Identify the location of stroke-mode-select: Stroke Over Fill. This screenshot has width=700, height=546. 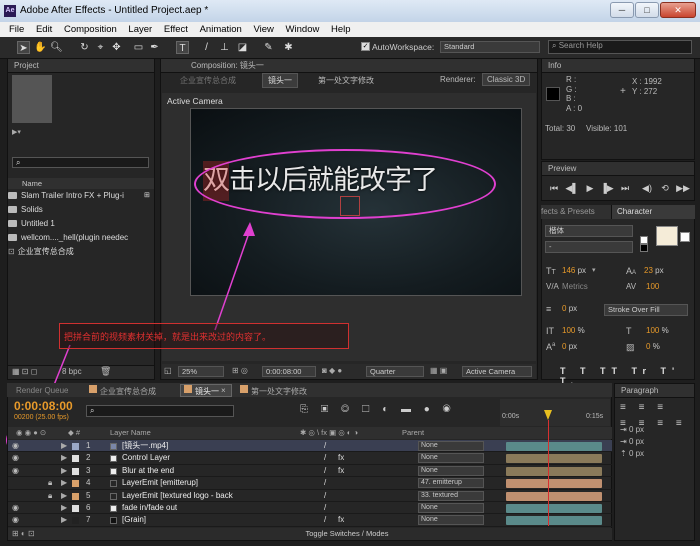
(646, 310).